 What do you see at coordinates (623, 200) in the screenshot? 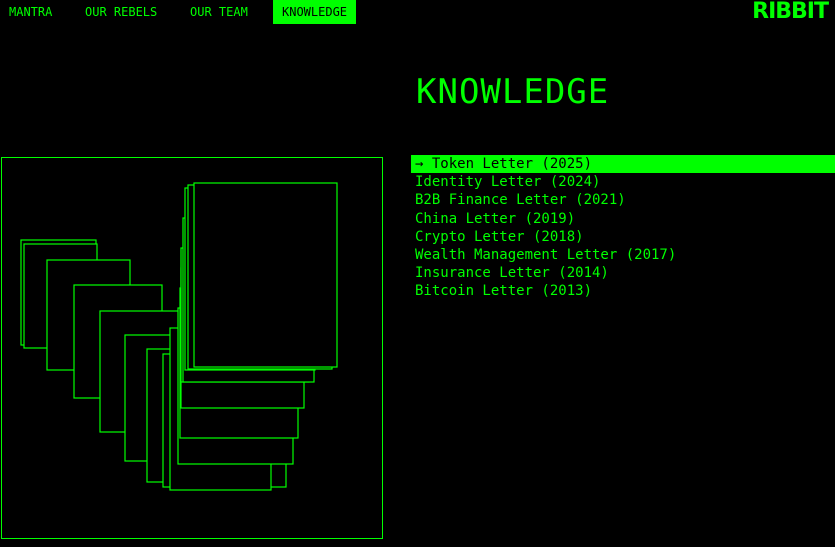
I see `letter-item-b2b-finance: B2B Finance Letter (2021)` at bounding box center [623, 200].